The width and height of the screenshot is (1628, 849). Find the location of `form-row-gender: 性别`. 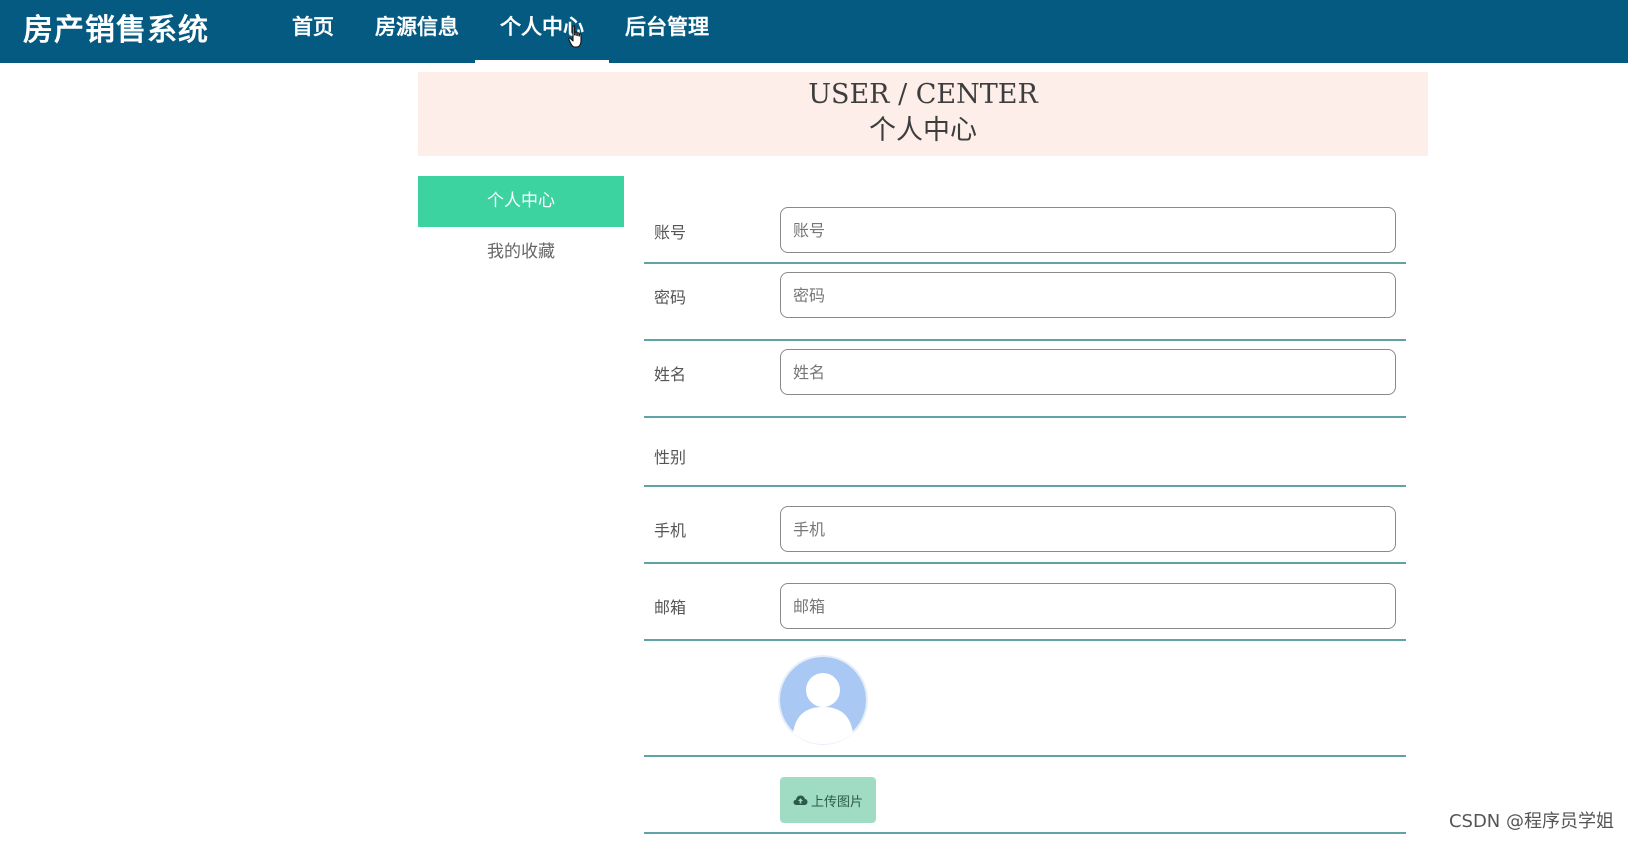

form-row-gender: 性别 is located at coordinates (1025, 452).